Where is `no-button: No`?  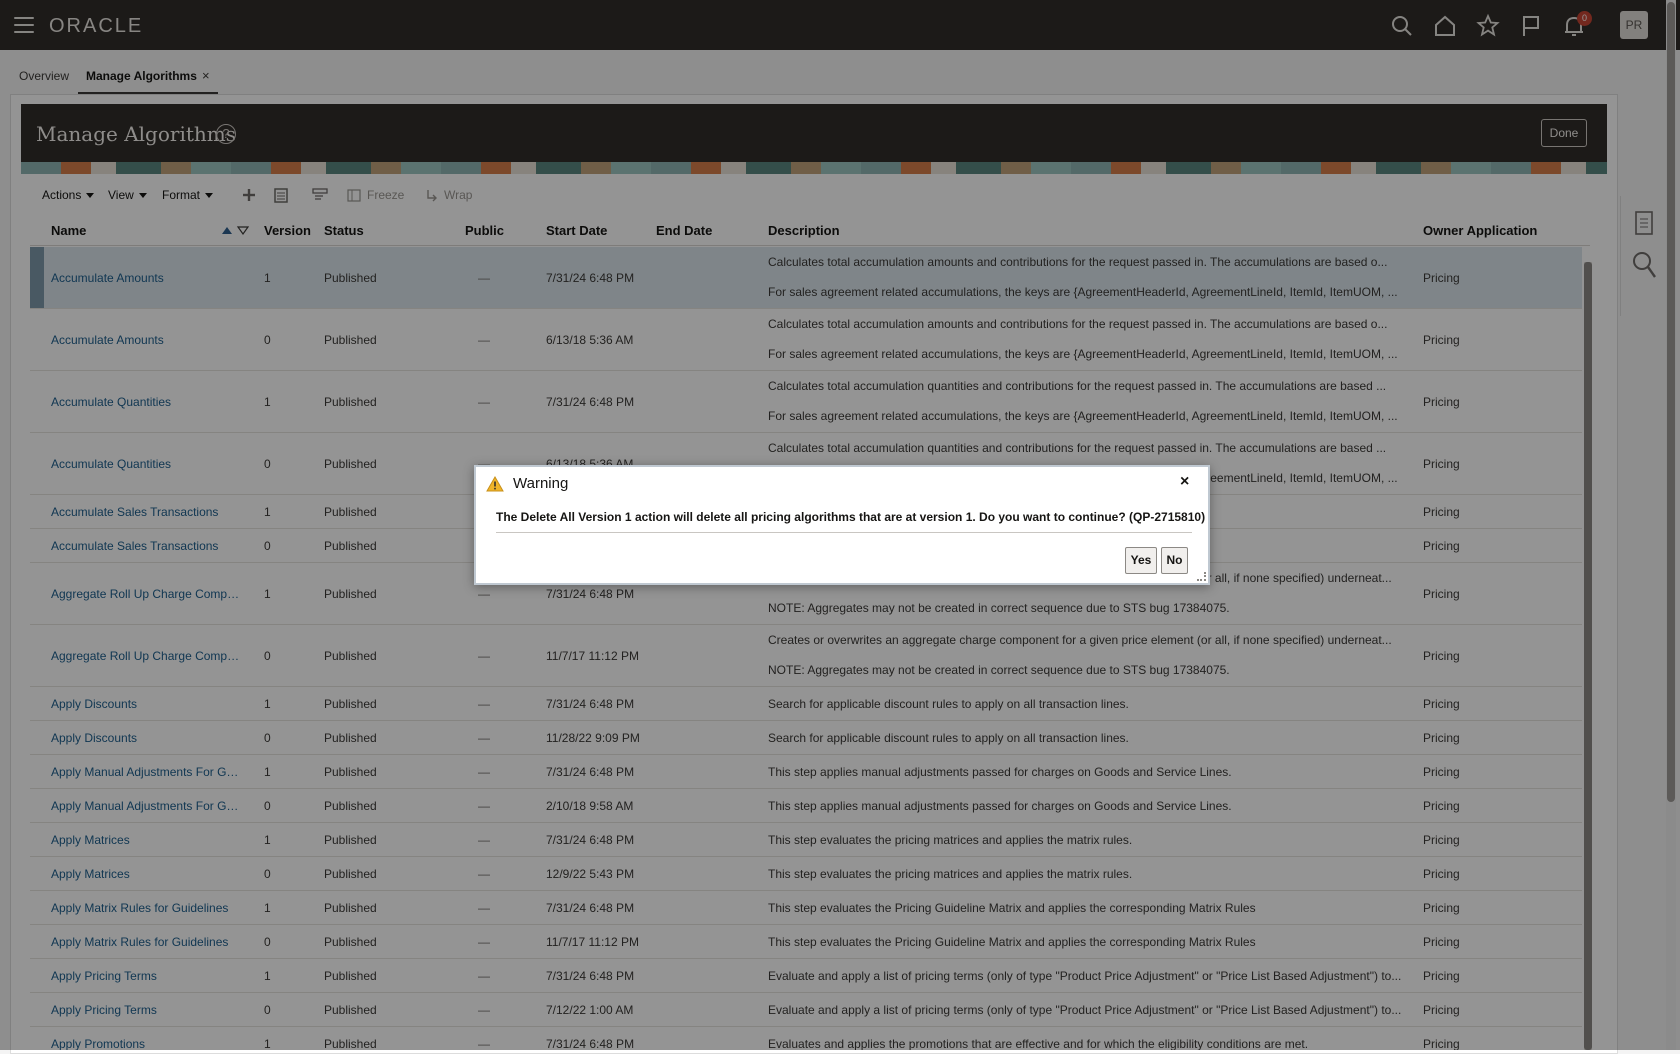 no-button: No is located at coordinates (1174, 560).